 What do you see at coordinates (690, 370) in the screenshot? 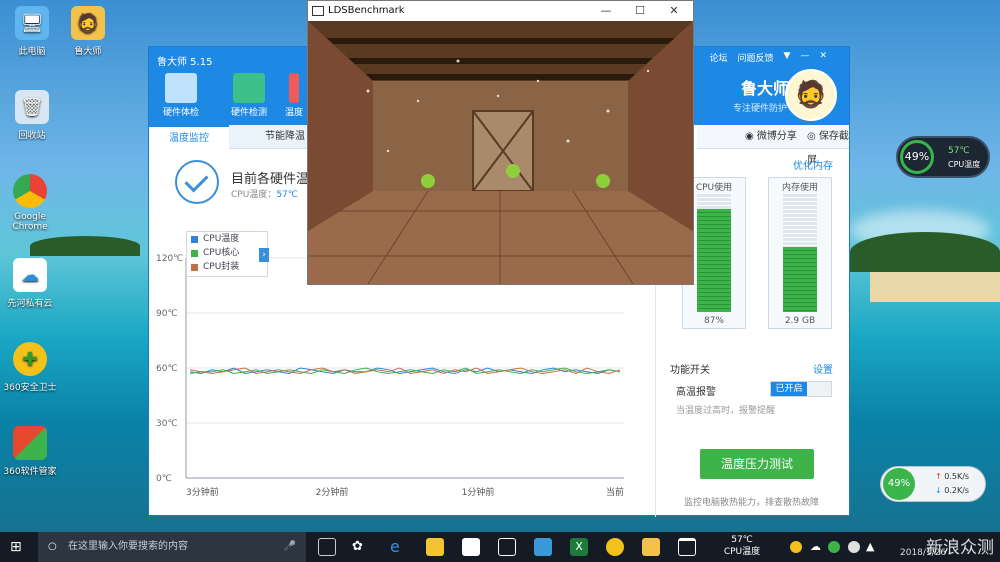
I see `feature-title: 功能开关` at bounding box center [690, 370].